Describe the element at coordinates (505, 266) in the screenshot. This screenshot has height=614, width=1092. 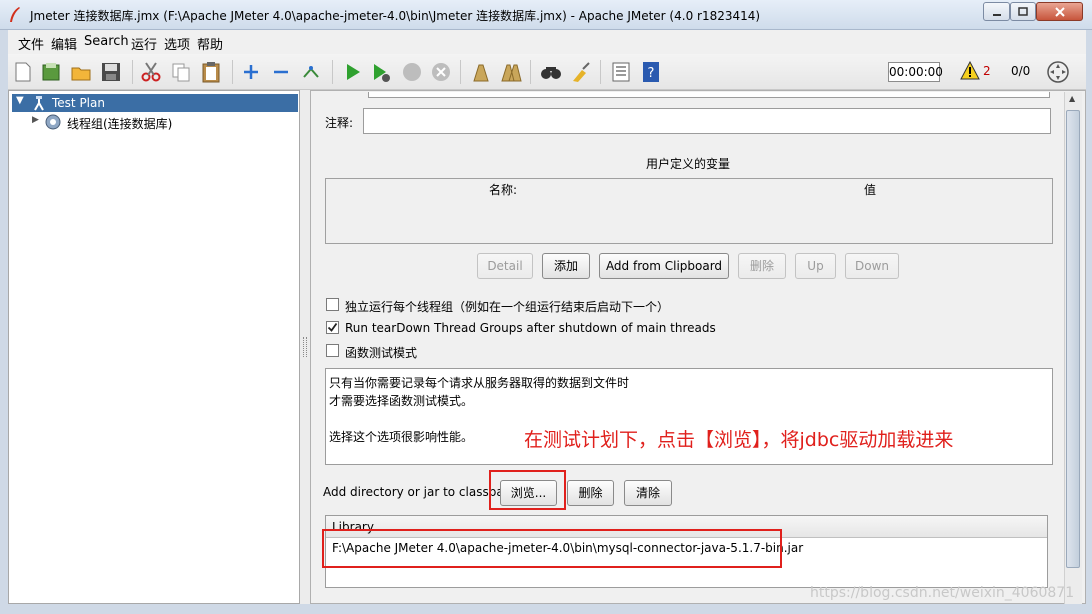
I see `detail-button: Detail` at that location.